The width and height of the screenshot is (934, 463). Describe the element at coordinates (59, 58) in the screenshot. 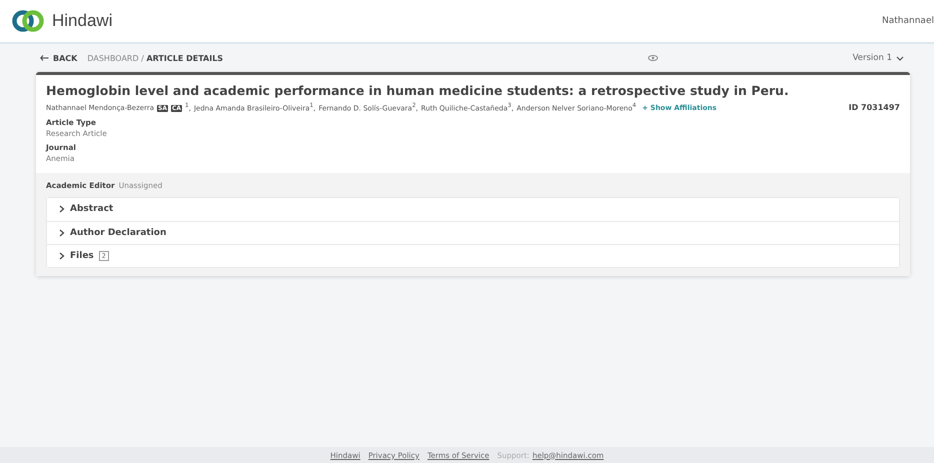

I see `back-link: BACK` at that location.